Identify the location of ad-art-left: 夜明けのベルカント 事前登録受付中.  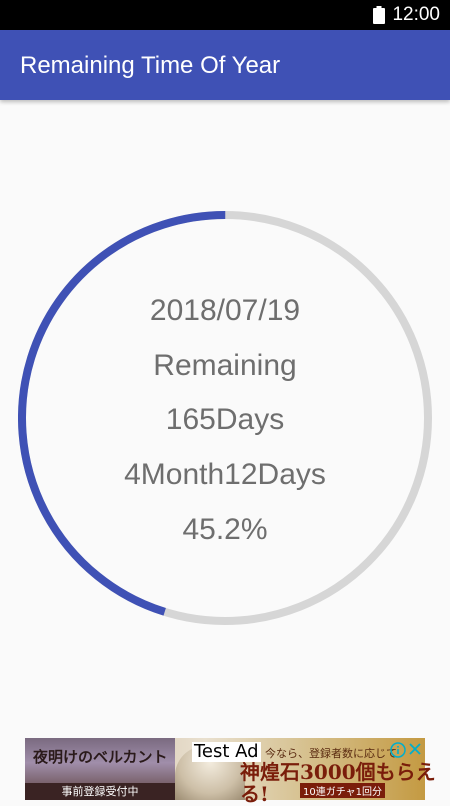
(100, 769).